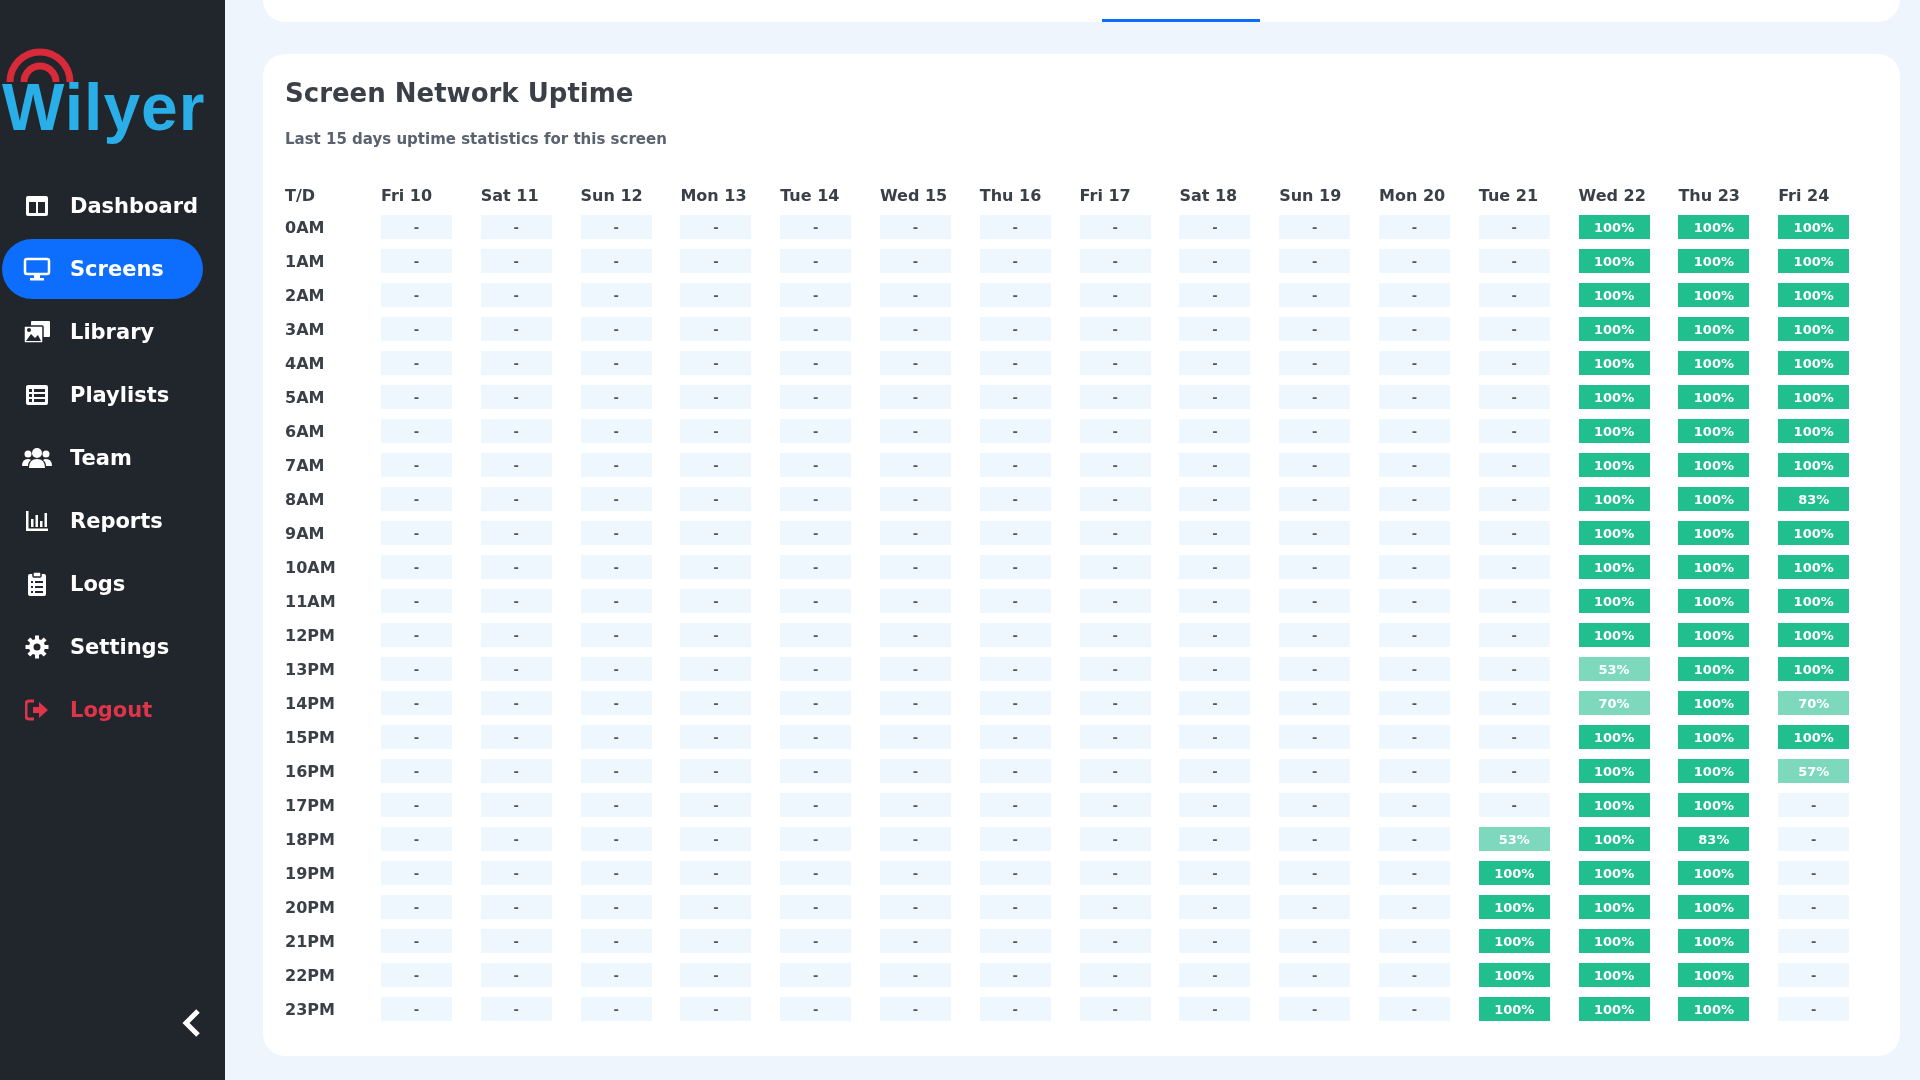 This screenshot has width=1920, height=1080. I want to click on hour-label: 18PM, so click(310, 839).